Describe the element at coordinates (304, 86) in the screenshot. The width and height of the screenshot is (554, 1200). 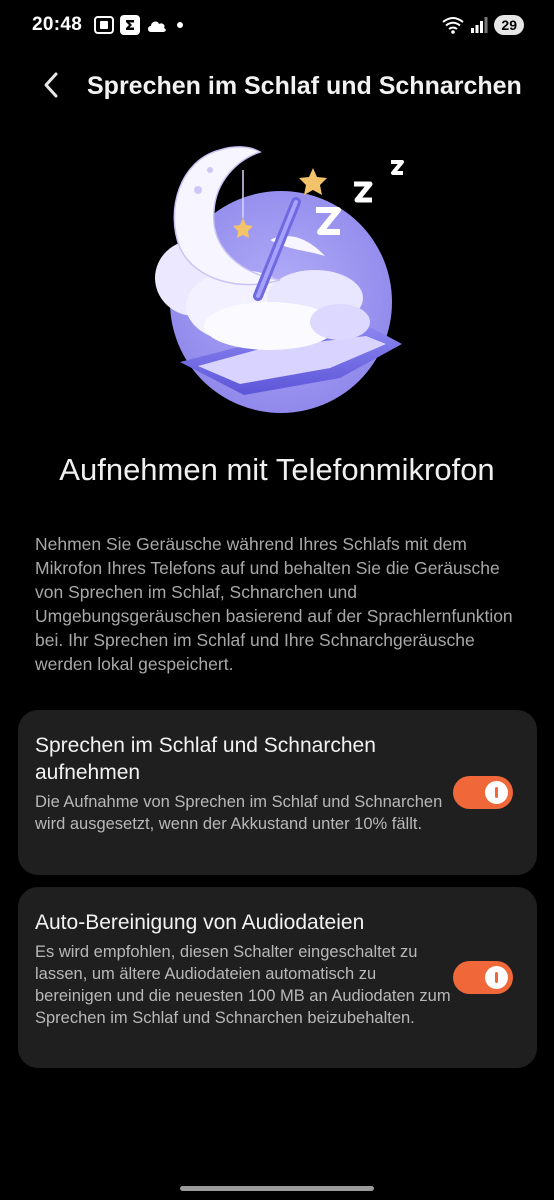
I see `page-title: Sprechen im Schlaf und Schnarchen` at that location.